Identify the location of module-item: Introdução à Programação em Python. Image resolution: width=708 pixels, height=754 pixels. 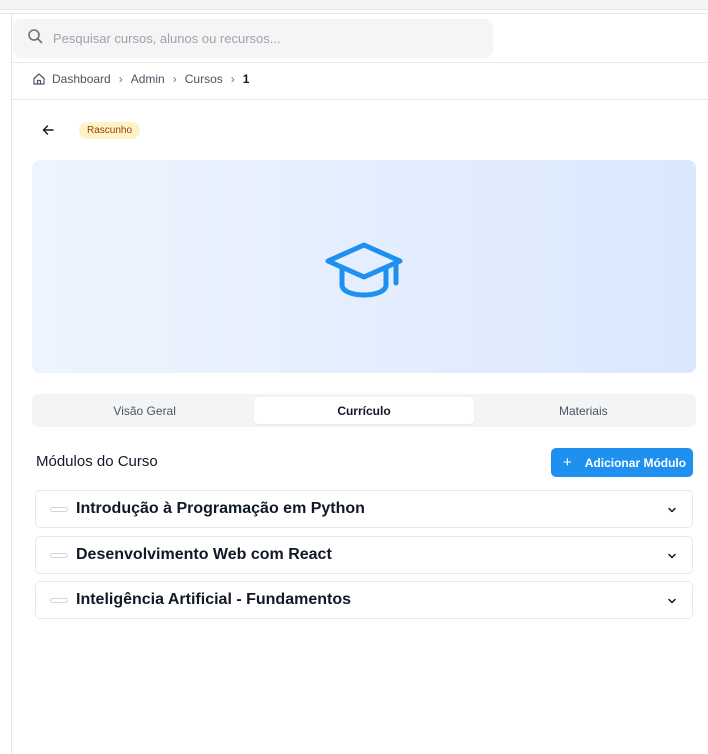
(364, 509).